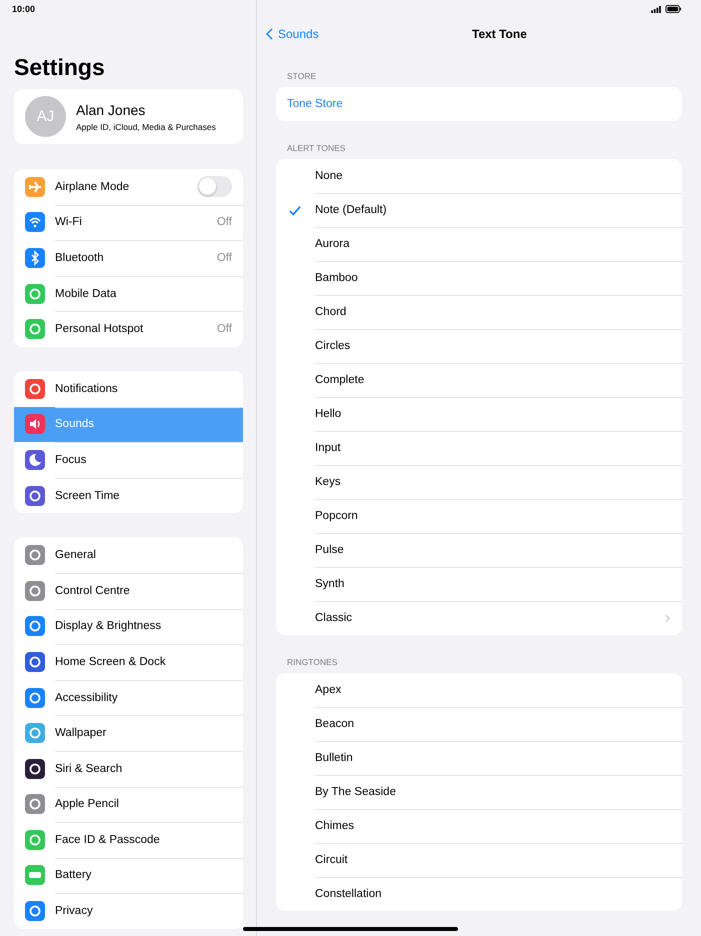 This screenshot has width=701, height=936. I want to click on toggle-switch, so click(214, 187).